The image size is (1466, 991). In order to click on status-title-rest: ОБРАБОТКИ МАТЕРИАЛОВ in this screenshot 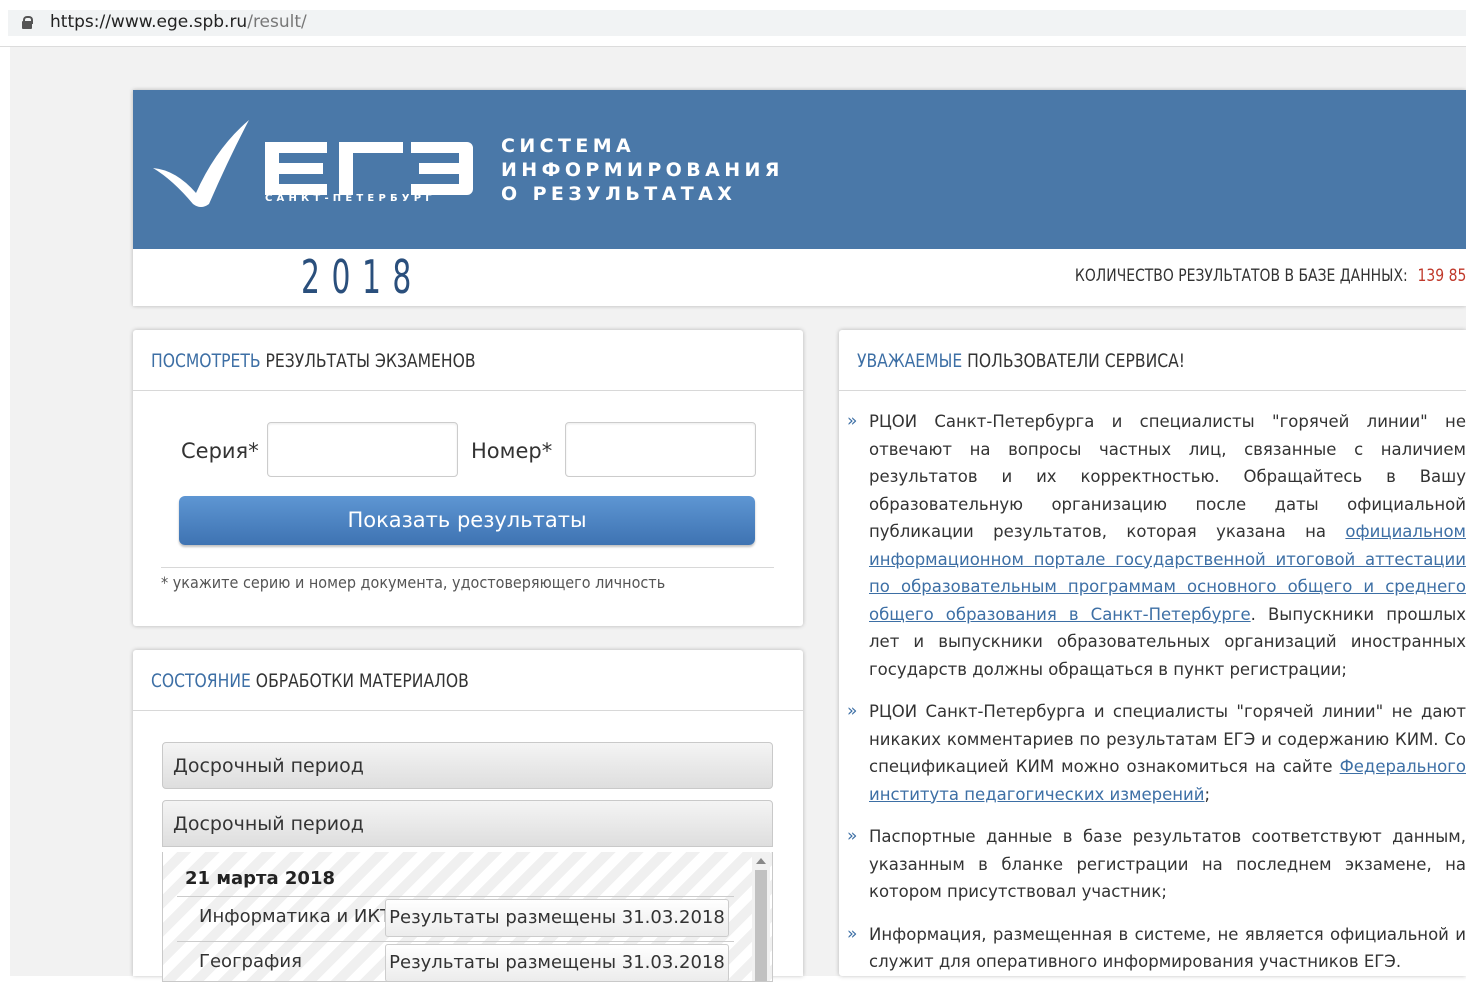, I will do `click(362, 681)`.